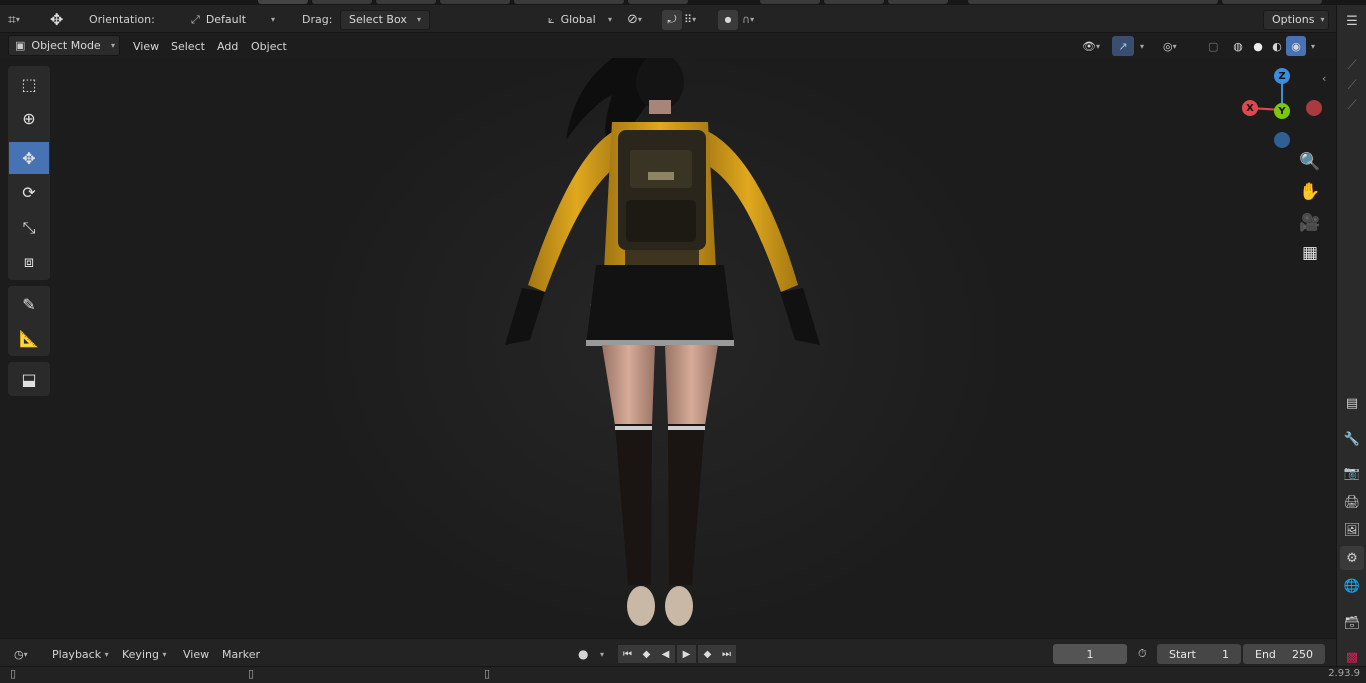 Image resolution: width=1366 pixels, height=683 pixels. Describe the element at coordinates (385, 19) in the screenshot. I see `drag-dropdown: Select Box ▾` at that location.